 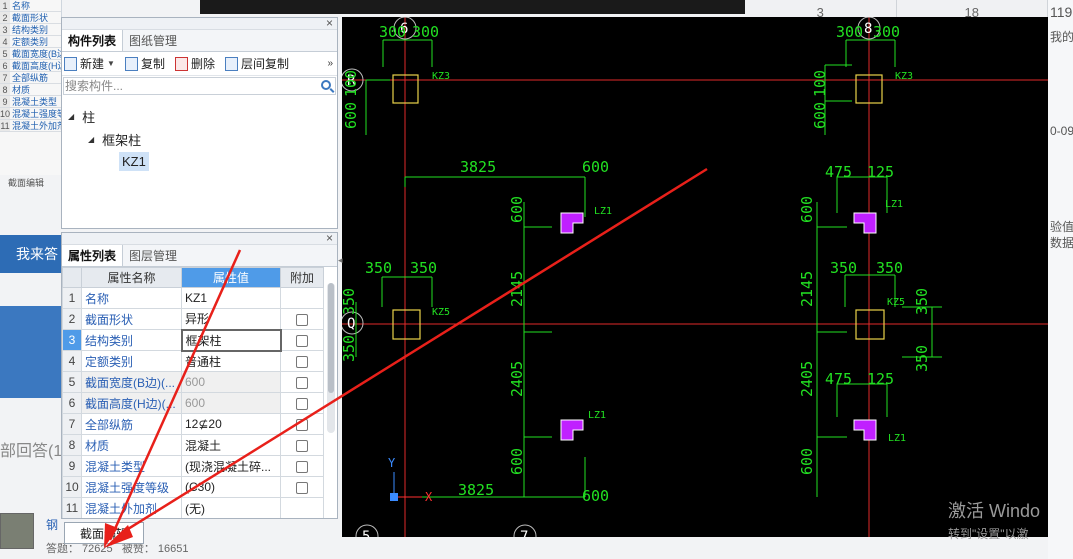 What do you see at coordinates (331, 358) in the screenshot?
I see `property-scrollbar` at bounding box center [331, 358].